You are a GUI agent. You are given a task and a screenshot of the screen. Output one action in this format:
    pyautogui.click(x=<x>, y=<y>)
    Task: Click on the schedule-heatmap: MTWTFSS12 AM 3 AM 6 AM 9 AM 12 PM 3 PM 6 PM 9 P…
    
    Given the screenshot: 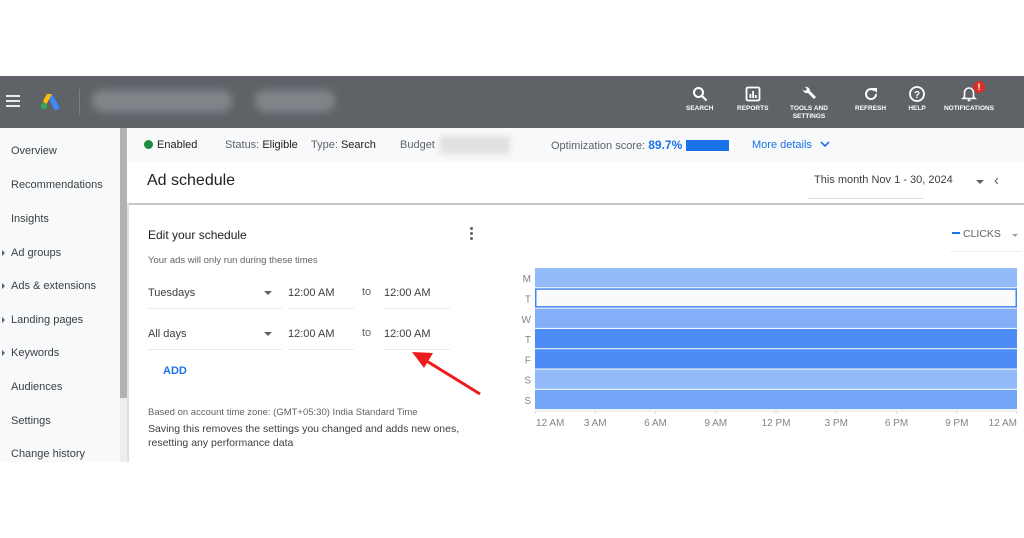 What is the action you would take?
    pyautogui.click(x=770, y=348)
    